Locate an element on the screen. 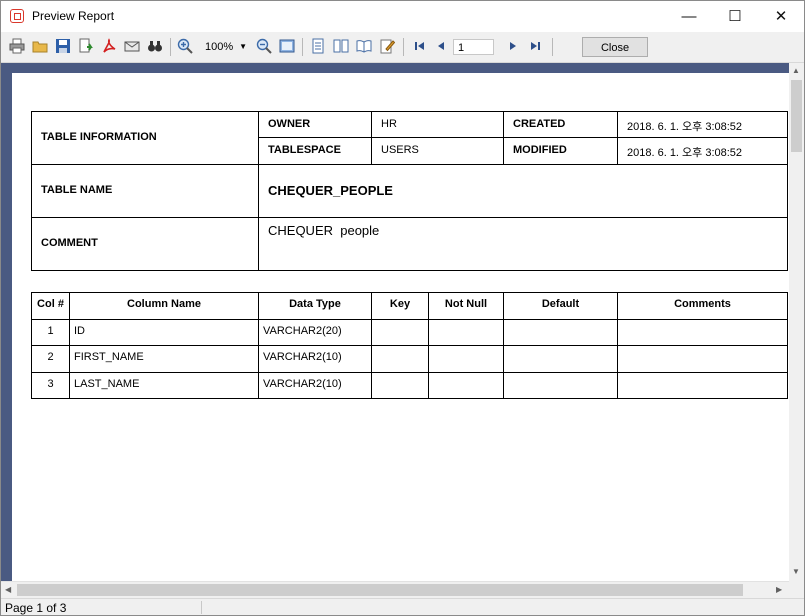  previous-page-icon is located at coordinates (441, 47).